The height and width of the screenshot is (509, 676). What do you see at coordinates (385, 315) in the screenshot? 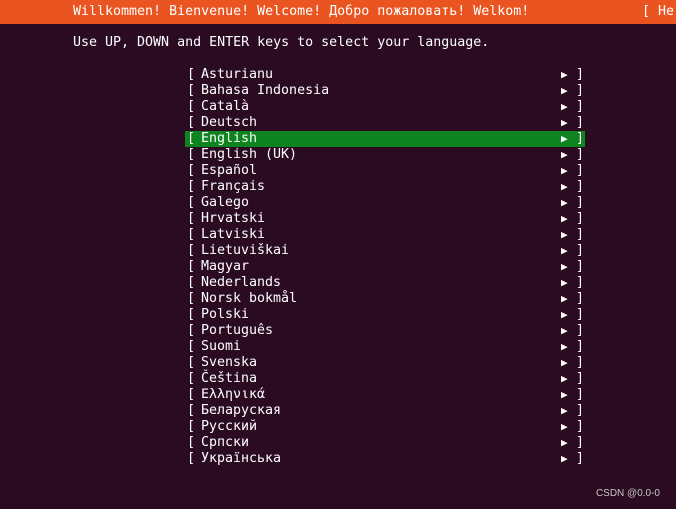
I see `language-option: [Polski ▶]` at bounding box center [385, 315].